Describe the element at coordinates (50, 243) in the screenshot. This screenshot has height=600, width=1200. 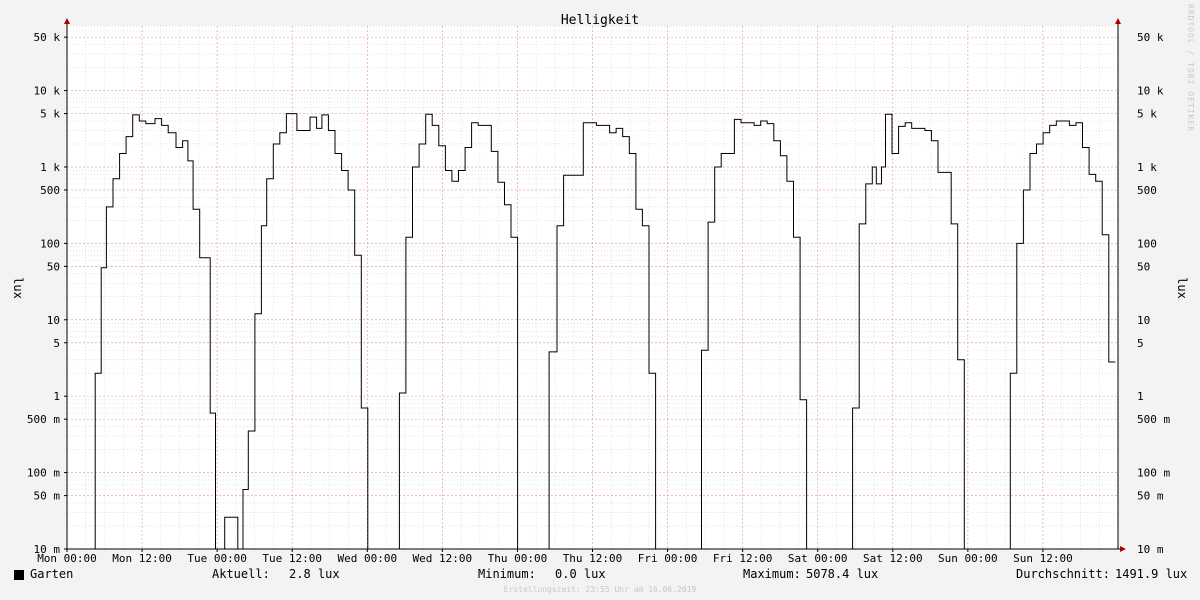
I see `y-tick-label-left: 100` at that location.